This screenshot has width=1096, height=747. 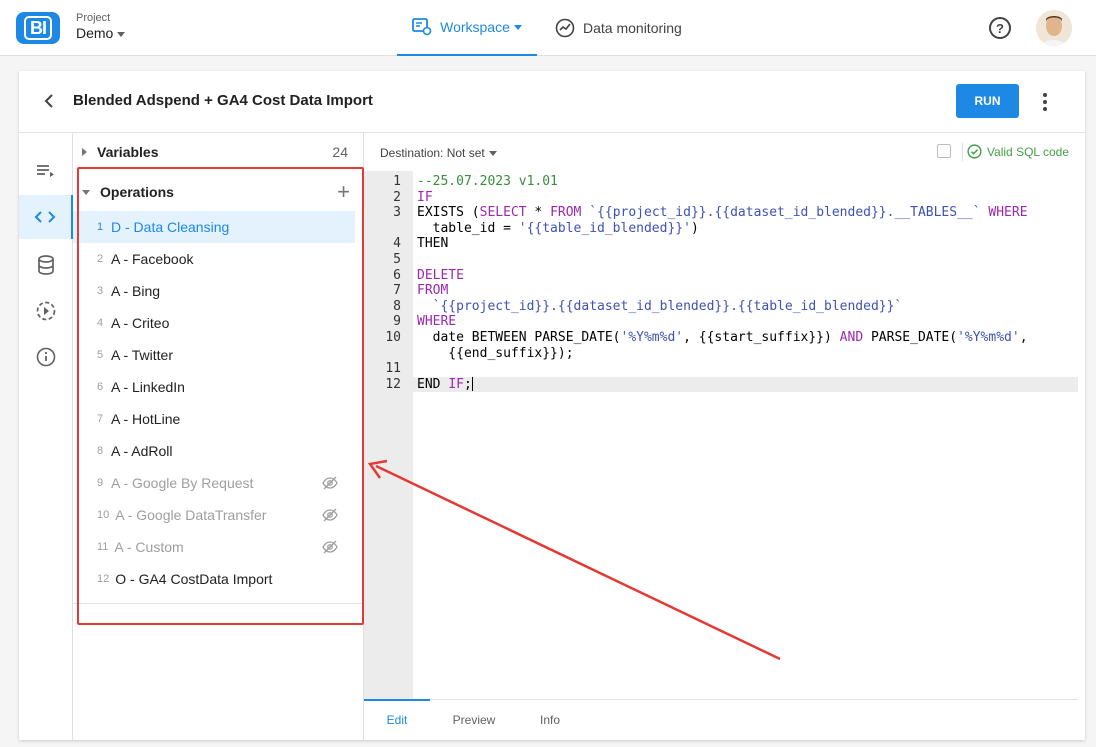 What do you see at coordinates (397, 322) in the screenshot?
I see `line-number: 9` at bounding box center [397, 322].